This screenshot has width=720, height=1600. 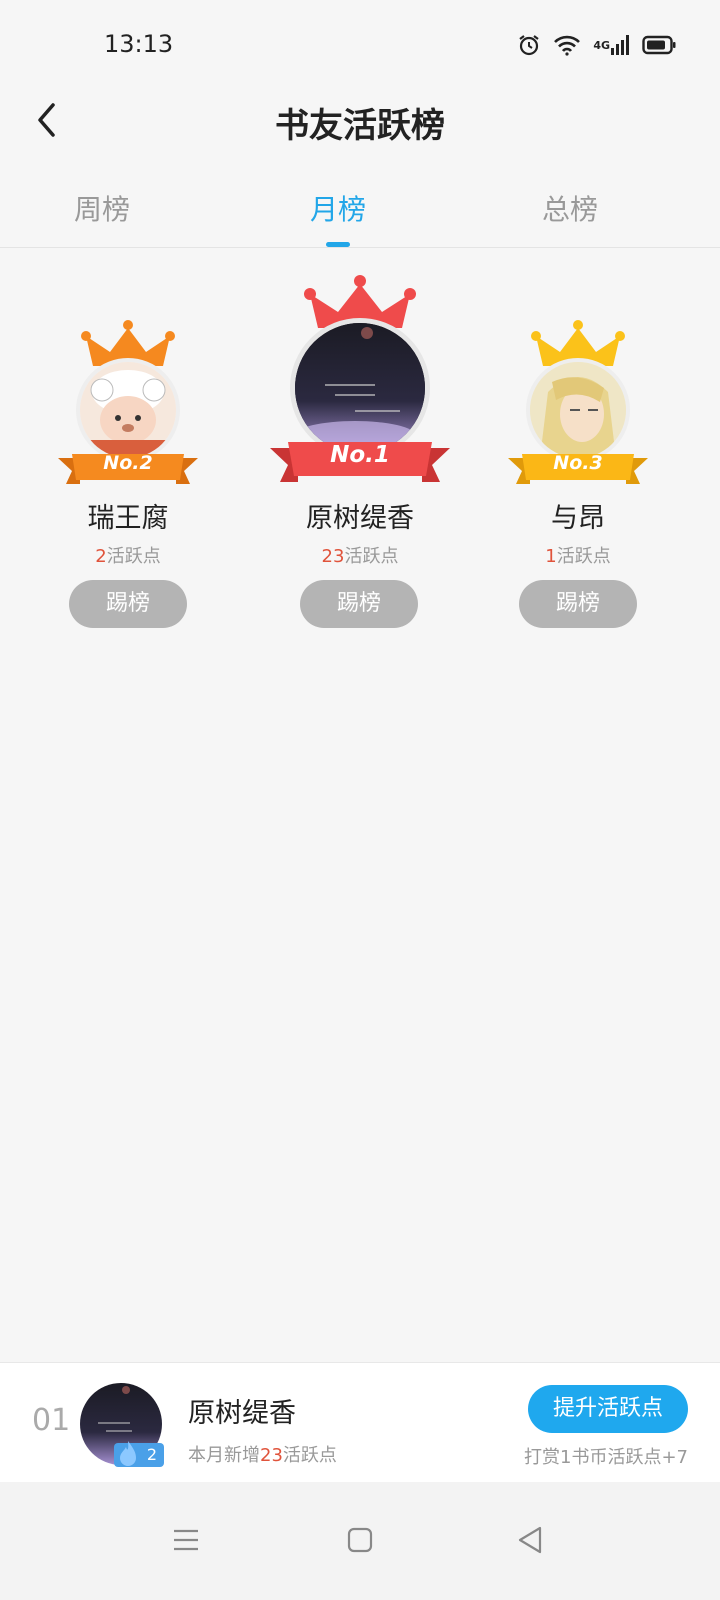 What do you see at coordinates (128, 556) in the screenshot?
I see `user-points: 2活跃点` at bounding box center [128, 556].